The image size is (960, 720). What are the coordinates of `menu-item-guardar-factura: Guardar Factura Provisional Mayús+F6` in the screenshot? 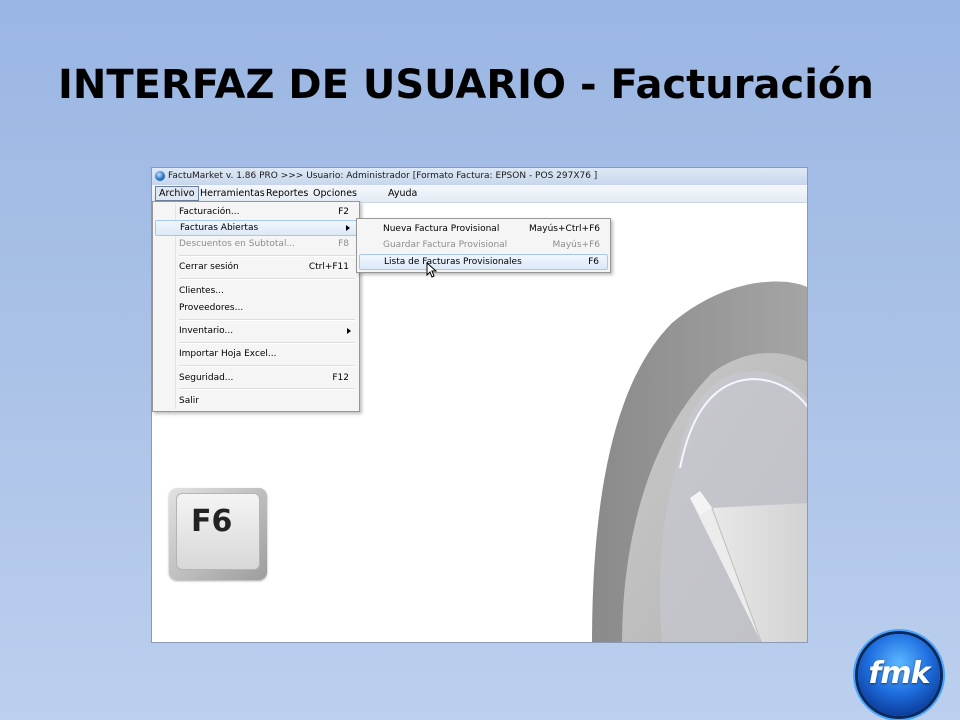 It's located at (483, 245).